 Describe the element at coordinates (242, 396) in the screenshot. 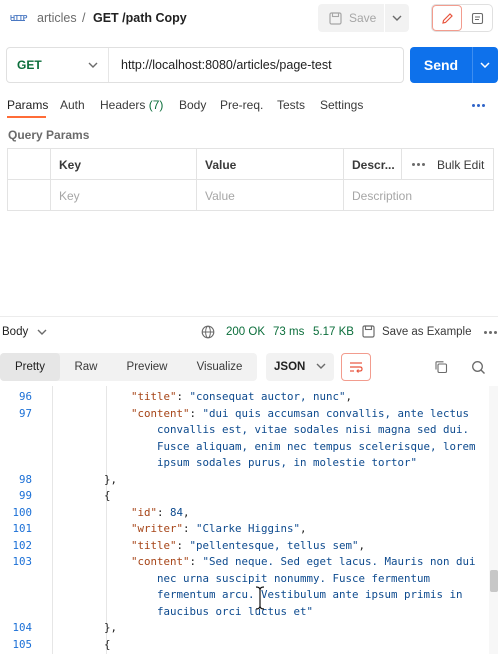

I see `code-text: "title": "consequat auctor, nunc",` at that location.